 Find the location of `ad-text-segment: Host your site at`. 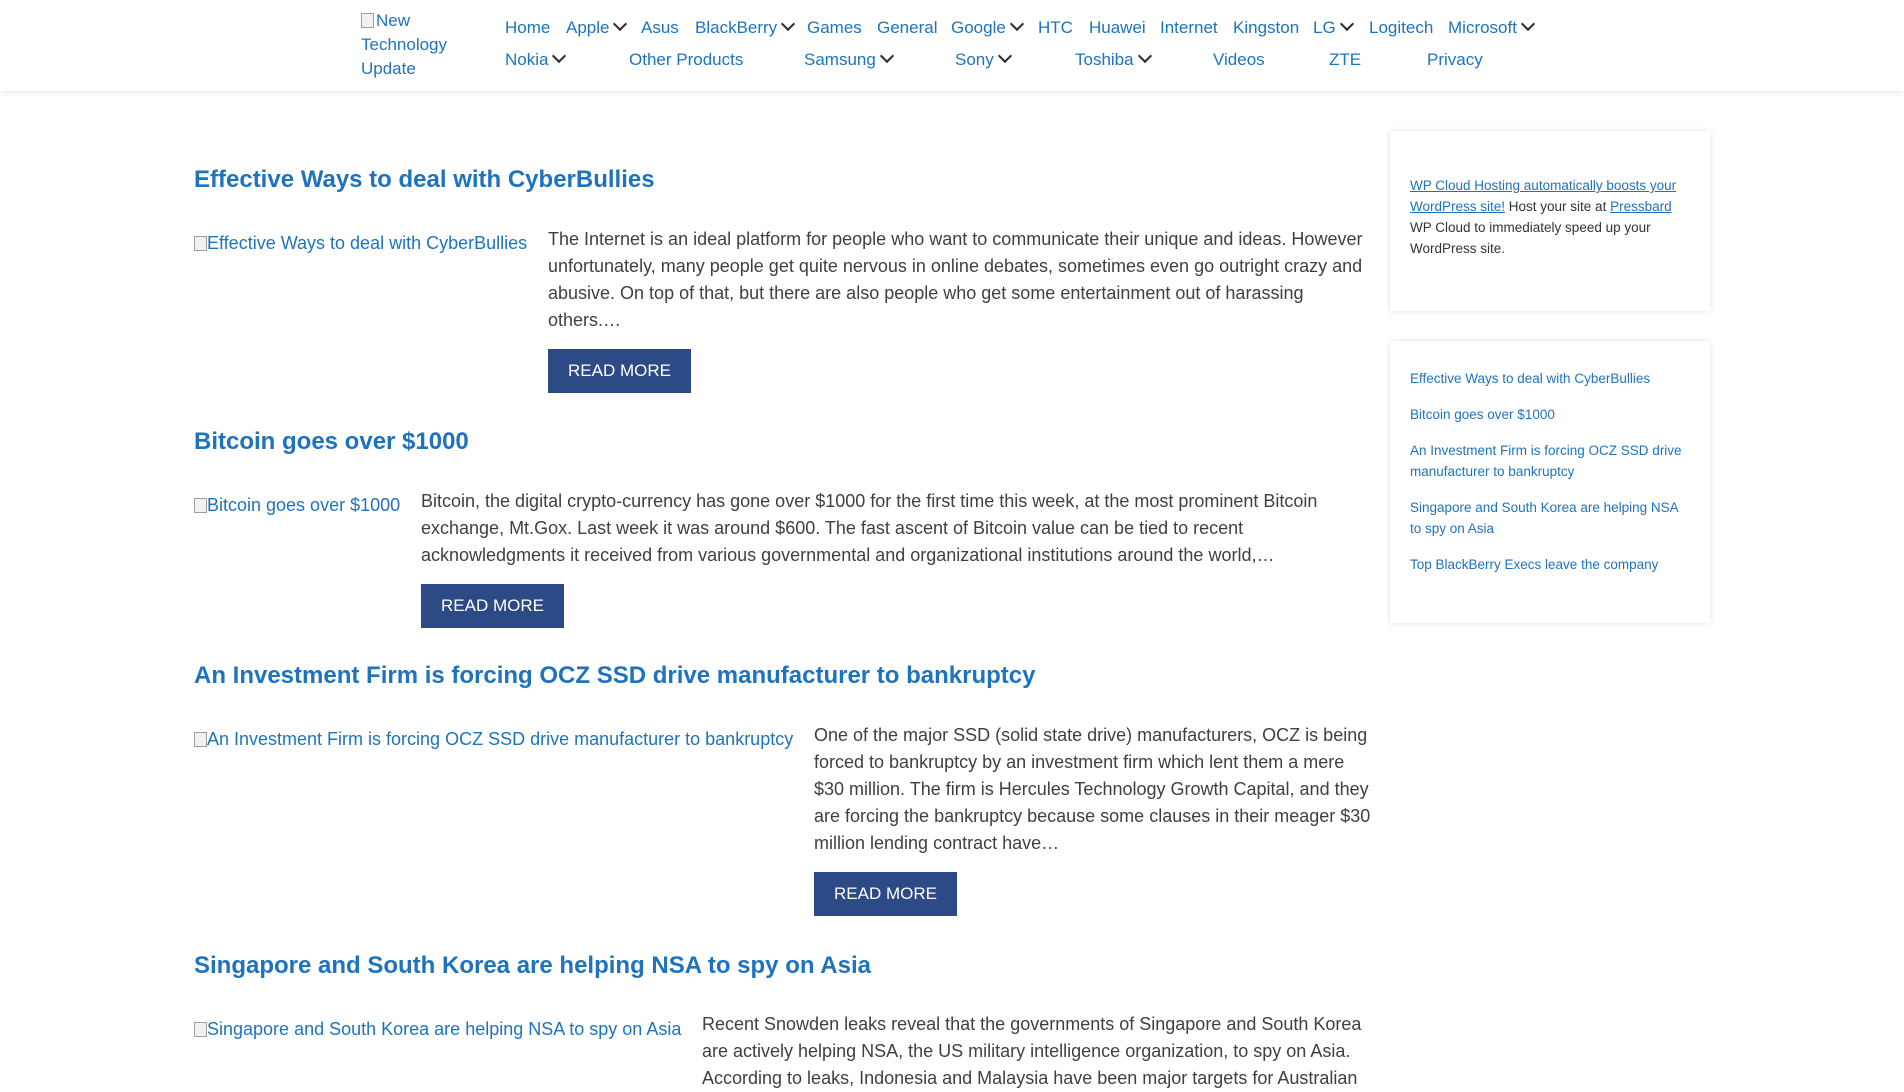

ad-text-segment: Host your site at is located at coordinates (1558, 206).